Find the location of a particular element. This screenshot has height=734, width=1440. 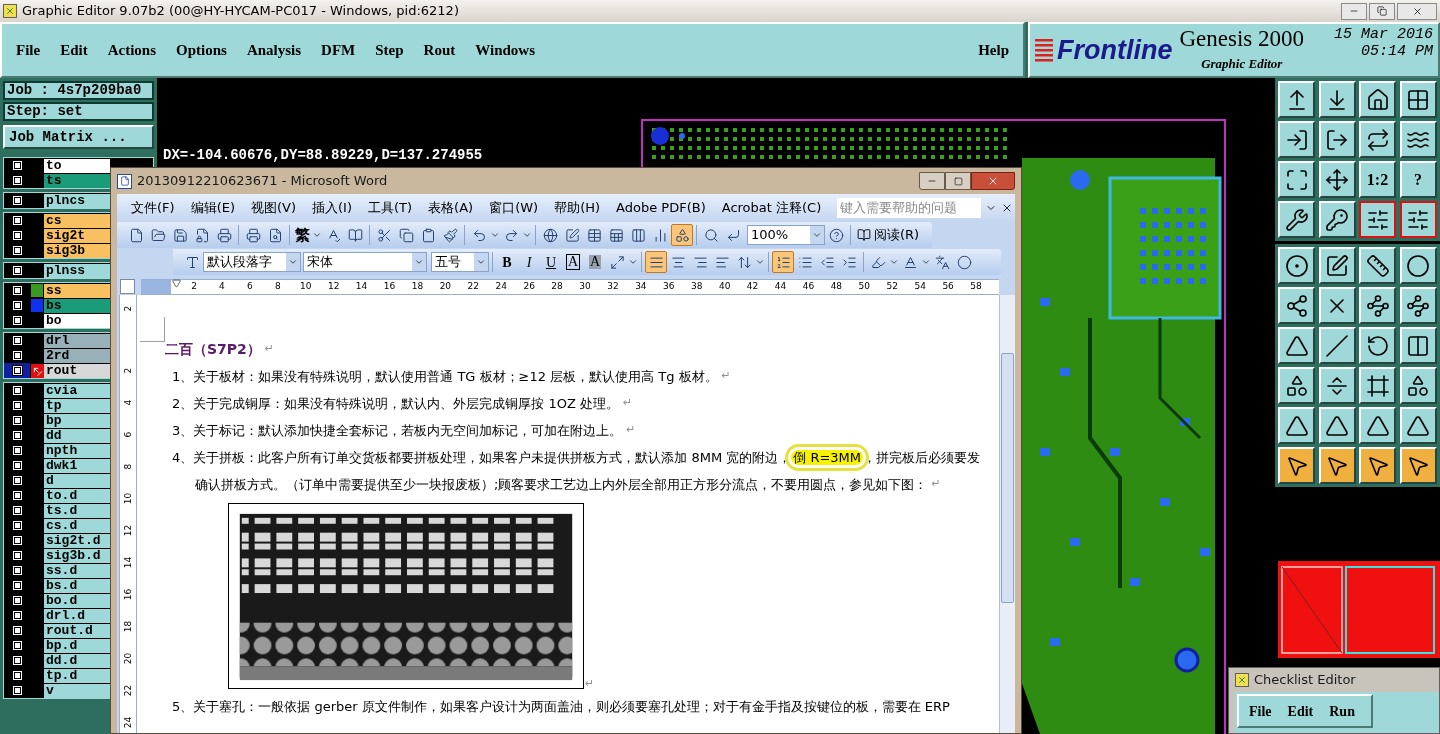

zoom-field: 100% is located at coordinates (786, 235).